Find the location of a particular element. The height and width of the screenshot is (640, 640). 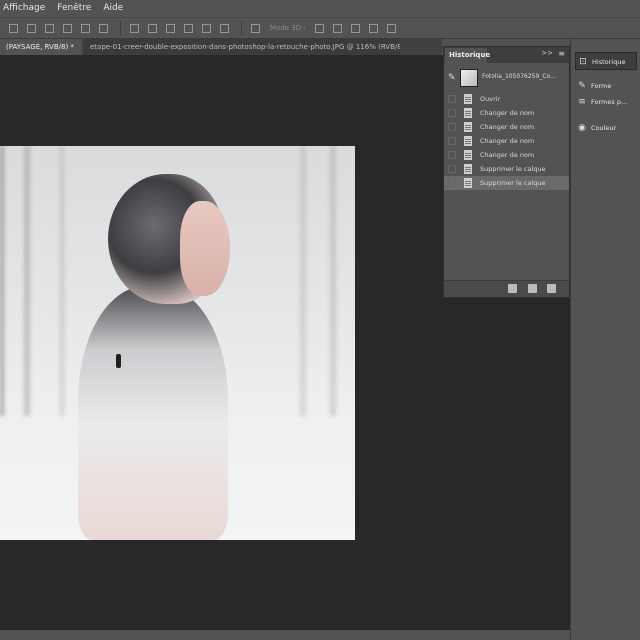

figure-face is located at coordinates (205, 248).